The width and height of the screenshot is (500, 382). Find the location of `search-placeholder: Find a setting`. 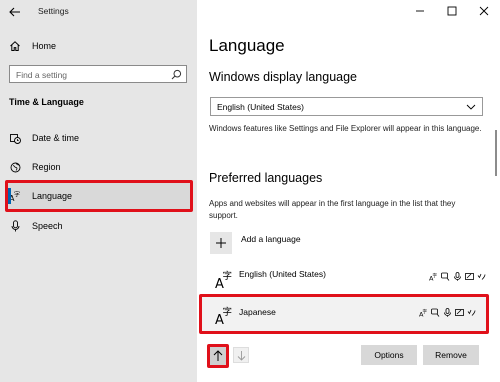

search-placeholder: Find a setting is located at coordinates (42, 74).